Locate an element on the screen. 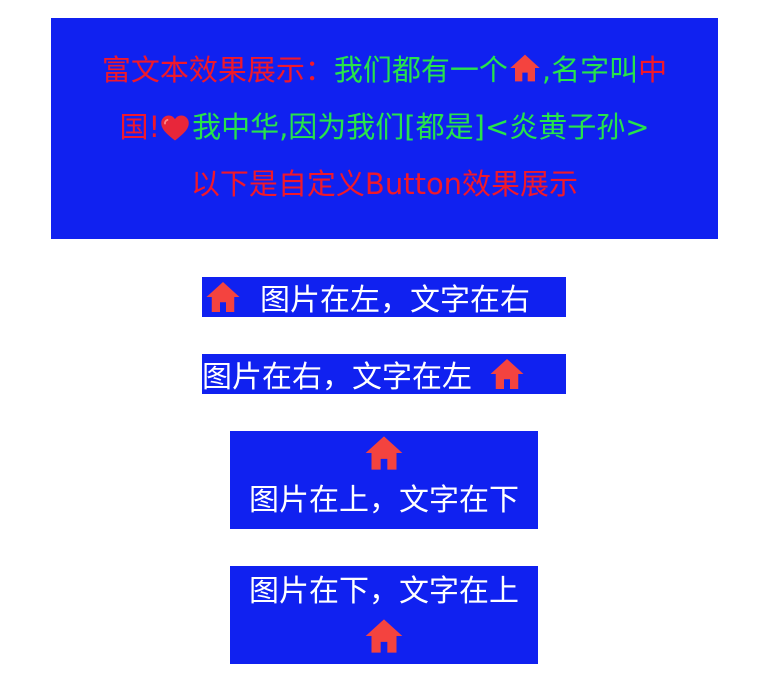 Image resolution: width=768 pixels, height=690 pixels. heart-icon is located at coordinates (175, 128).